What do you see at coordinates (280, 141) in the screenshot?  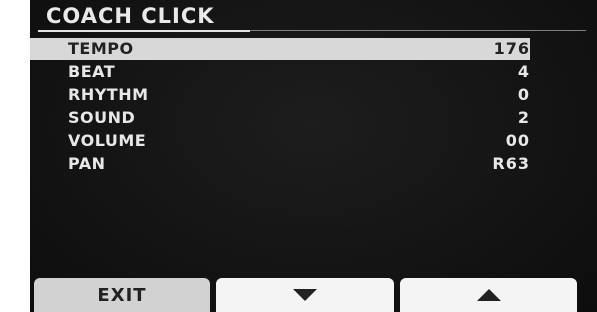 I see `param-row-volume: VOLUME 00` at bounding box center [280, 141].